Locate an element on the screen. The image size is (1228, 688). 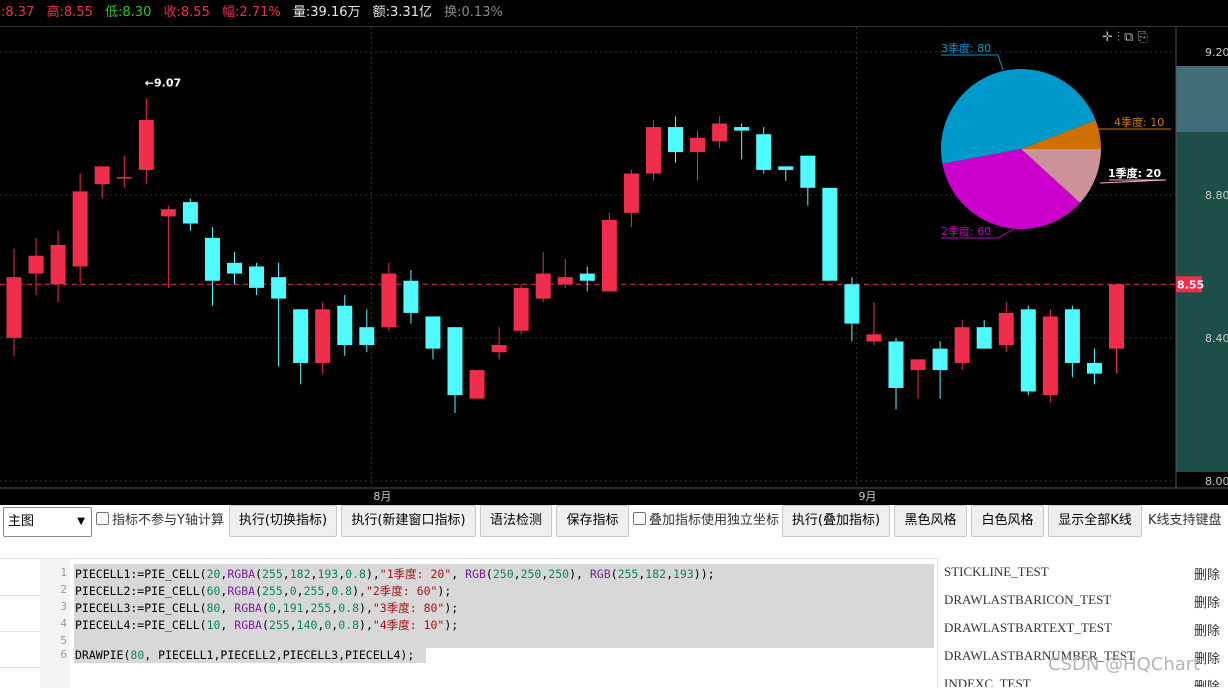
script-list-item: DRAWLASTBARTEXT_TEST 删除 is located at coordinates (1085, 629).